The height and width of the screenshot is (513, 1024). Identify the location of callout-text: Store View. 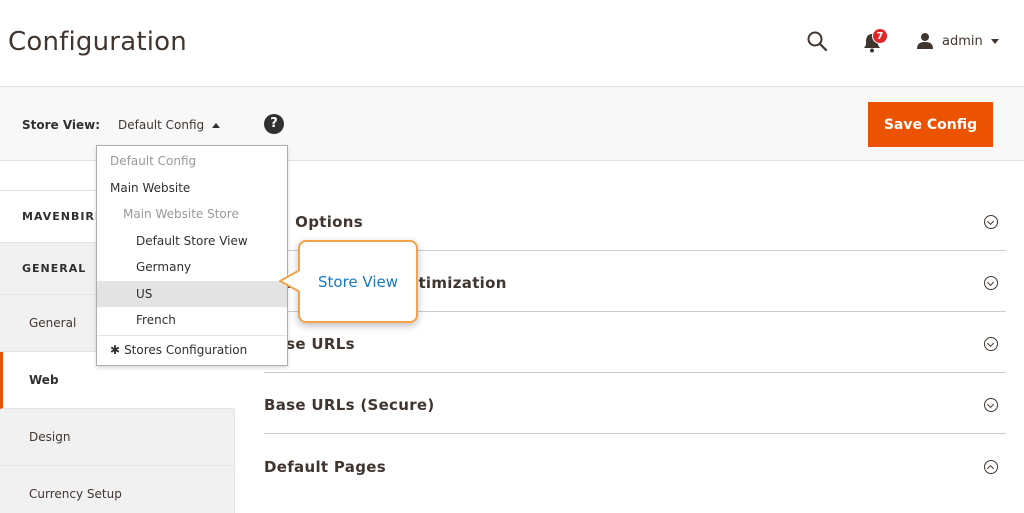
(357, 281).